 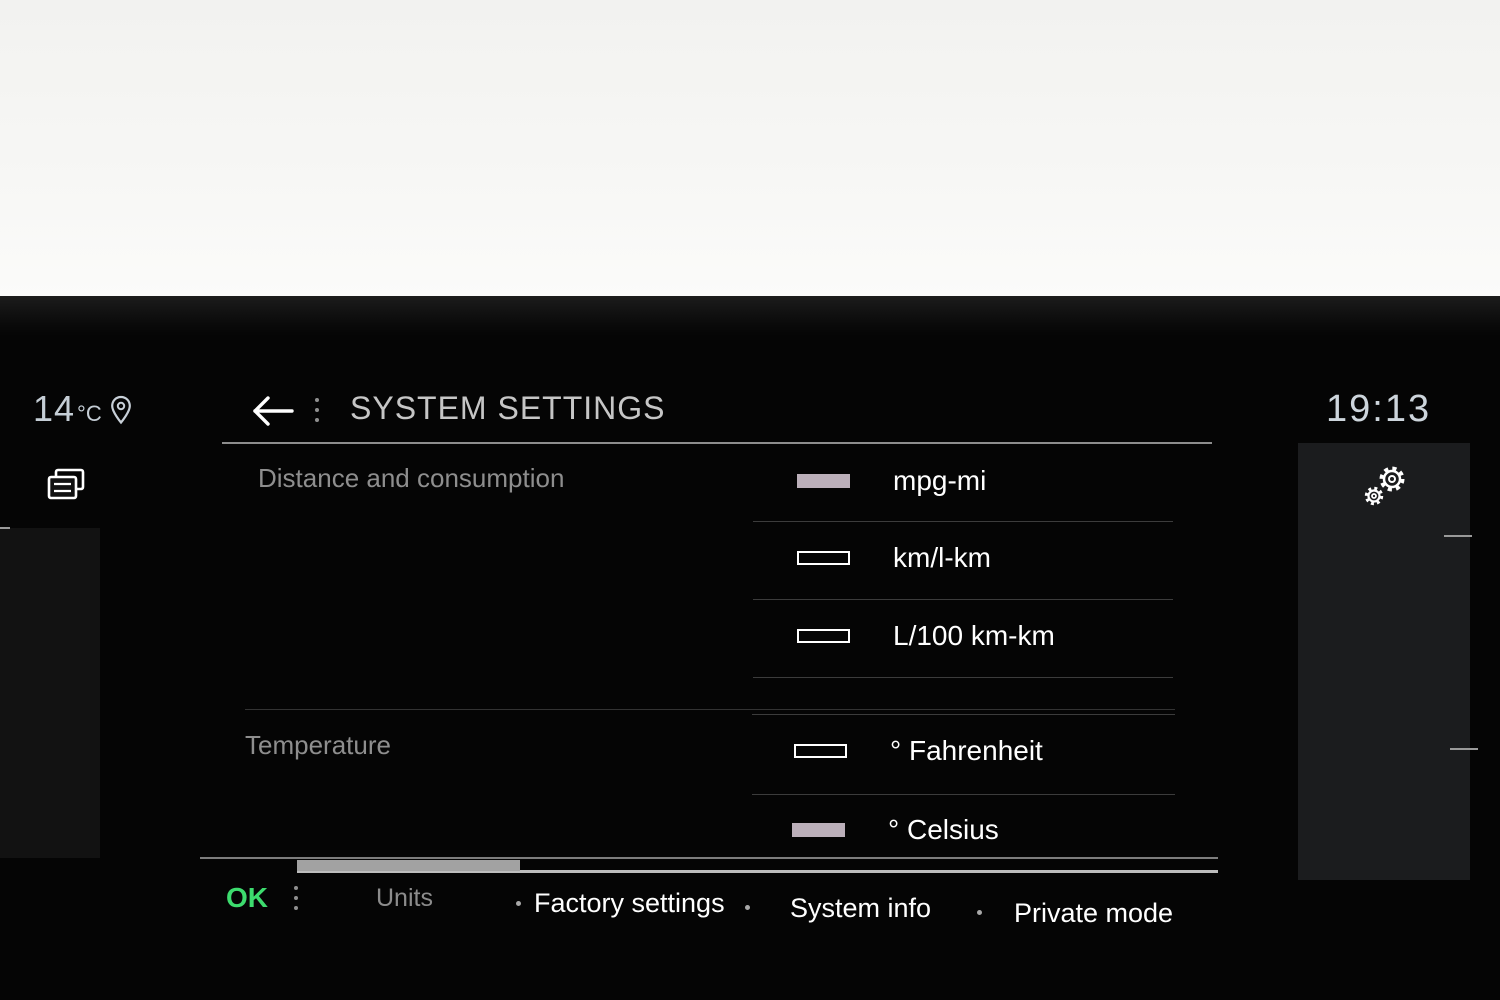 What do you see at coordinates (1385, 487) in the screenshot?
I see `settings-gear-icon` at bounding box center [1385, 487].